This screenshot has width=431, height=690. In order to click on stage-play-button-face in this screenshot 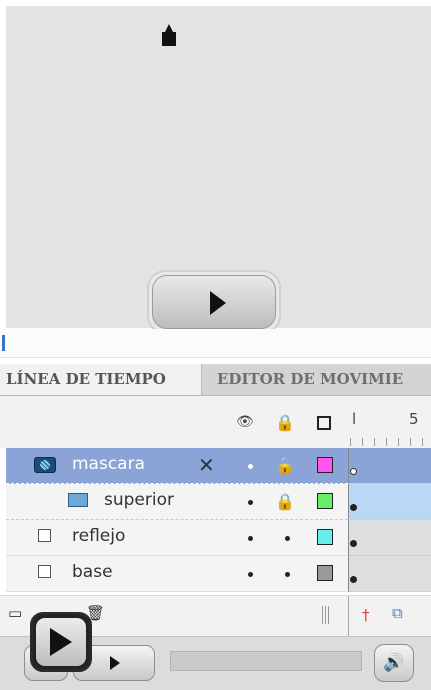, I will do `click(214, 302)`.